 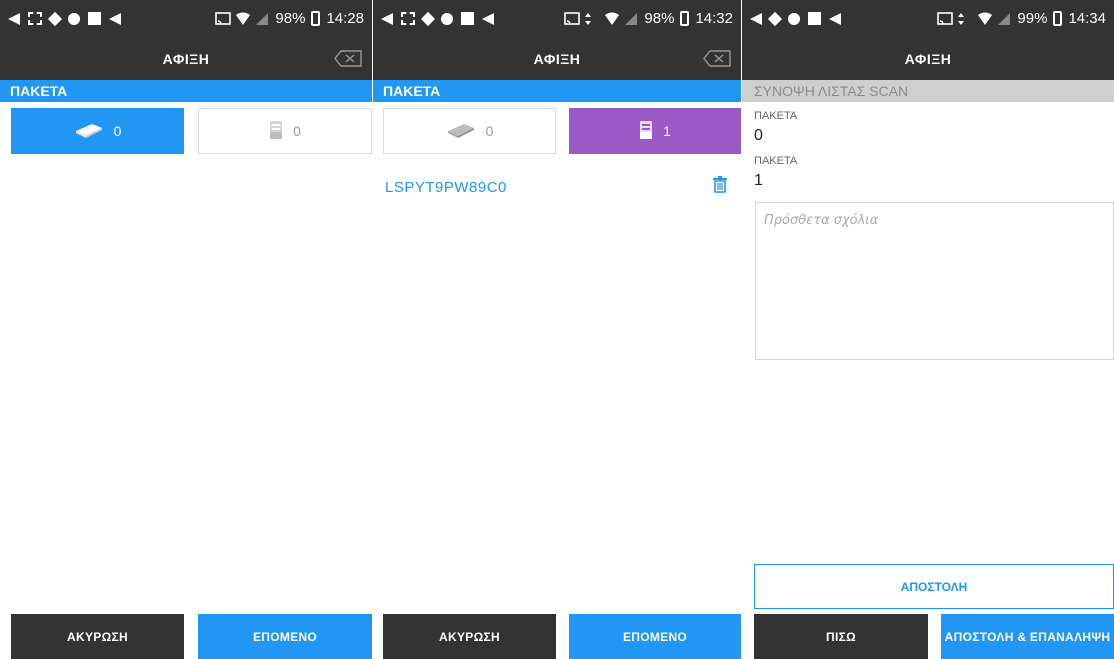 What do you see at coordinates (720, 187) in the screenshot?
I see `trash-icon` at bounding box center [720, 187].